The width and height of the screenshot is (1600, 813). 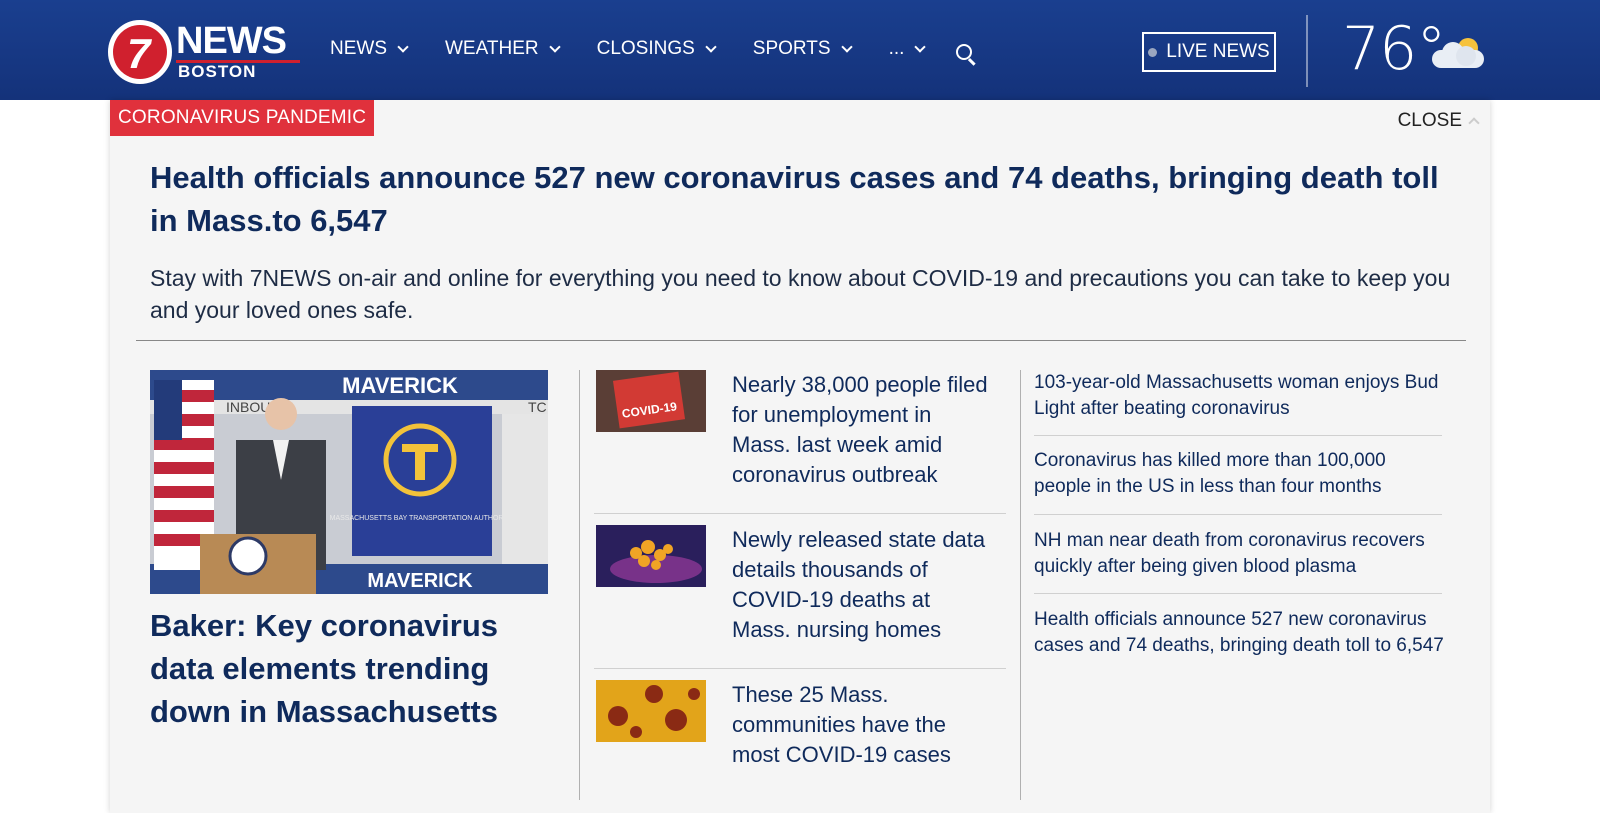 I want to click on logo-seven-badge: 7, so click(x=140, y=52).